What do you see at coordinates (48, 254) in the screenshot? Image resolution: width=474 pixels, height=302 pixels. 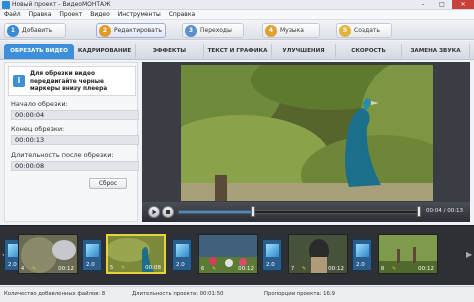 I see `clip-thumbnail: 4 ✎ 00:12` at bounding box center [48, 254].